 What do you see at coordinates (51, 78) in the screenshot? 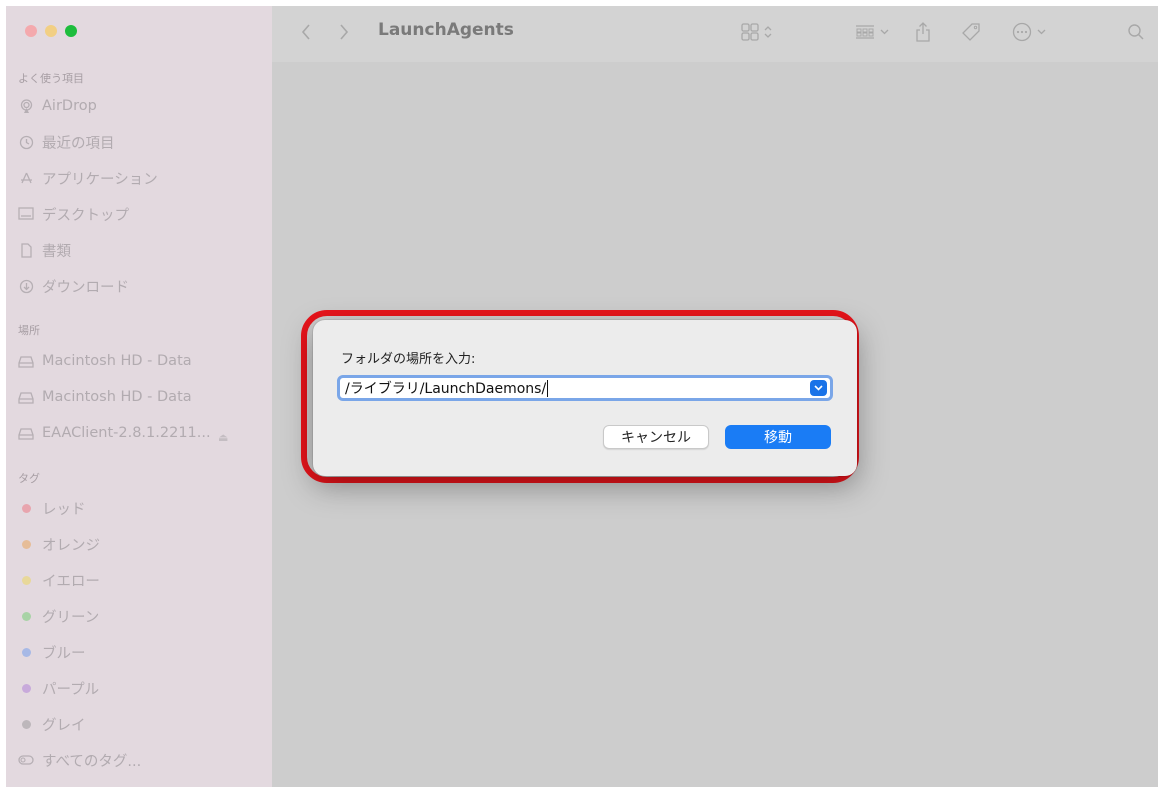
I see `favorites-header: よく使う項目` at bounding box center [51, 78].